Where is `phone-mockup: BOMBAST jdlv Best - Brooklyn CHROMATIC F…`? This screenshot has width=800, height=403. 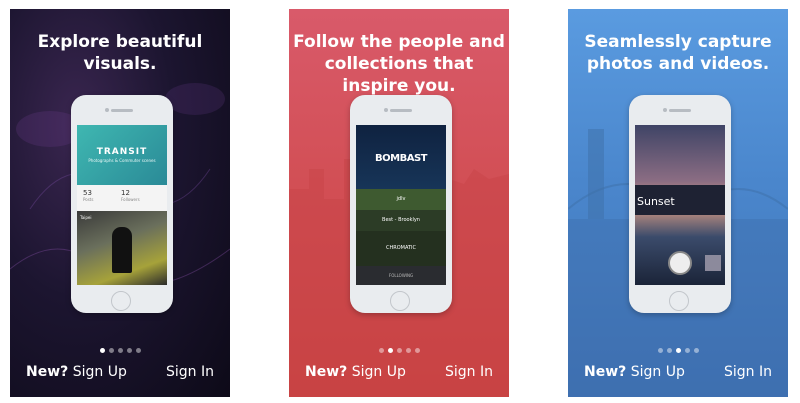
phone-mockup: BOMBAST jdlv Best - Brooklyn CHROMATIC F… is located at coordinates (401, 204).